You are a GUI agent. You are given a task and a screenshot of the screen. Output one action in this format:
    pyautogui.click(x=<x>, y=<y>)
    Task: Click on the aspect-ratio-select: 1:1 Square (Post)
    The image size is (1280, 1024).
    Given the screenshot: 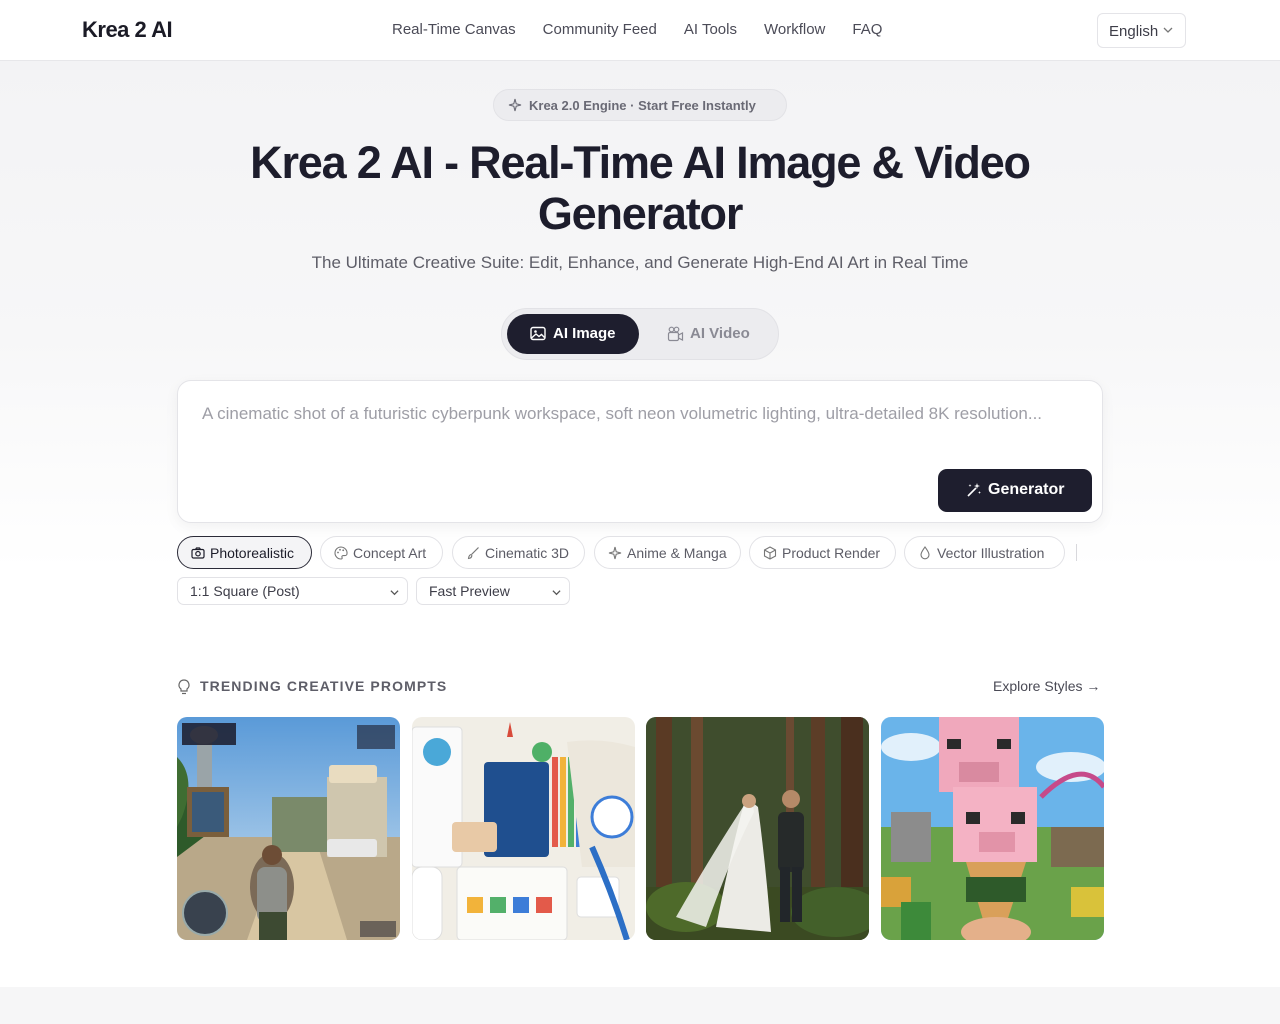 What is the action you would take?
    pyautogui.click(x=292, y=591)
    